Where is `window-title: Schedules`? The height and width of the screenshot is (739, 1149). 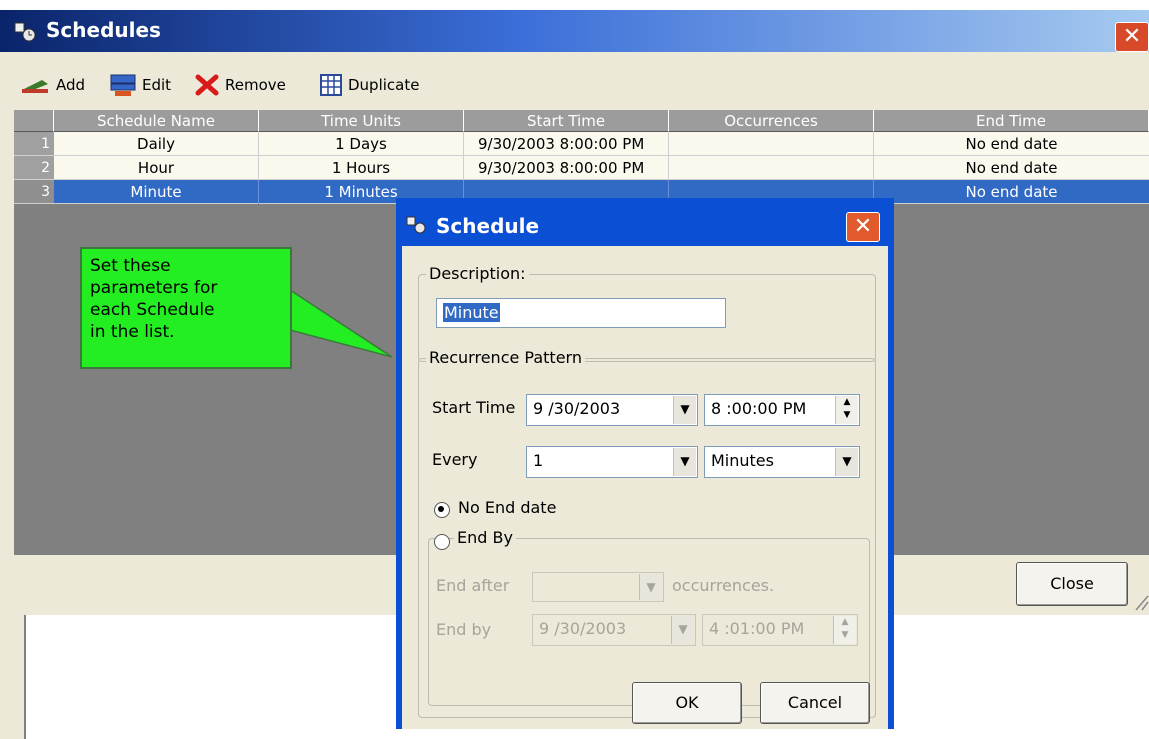 window-title: Schedules is located at coordinates (103, 30).